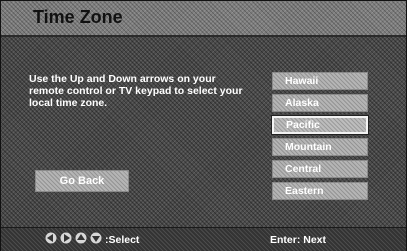 This screenshot has height=251, width=407. Describe the element at coordinates (96, 238) in the screenshot. I see `arrow-down-icon` at that location.